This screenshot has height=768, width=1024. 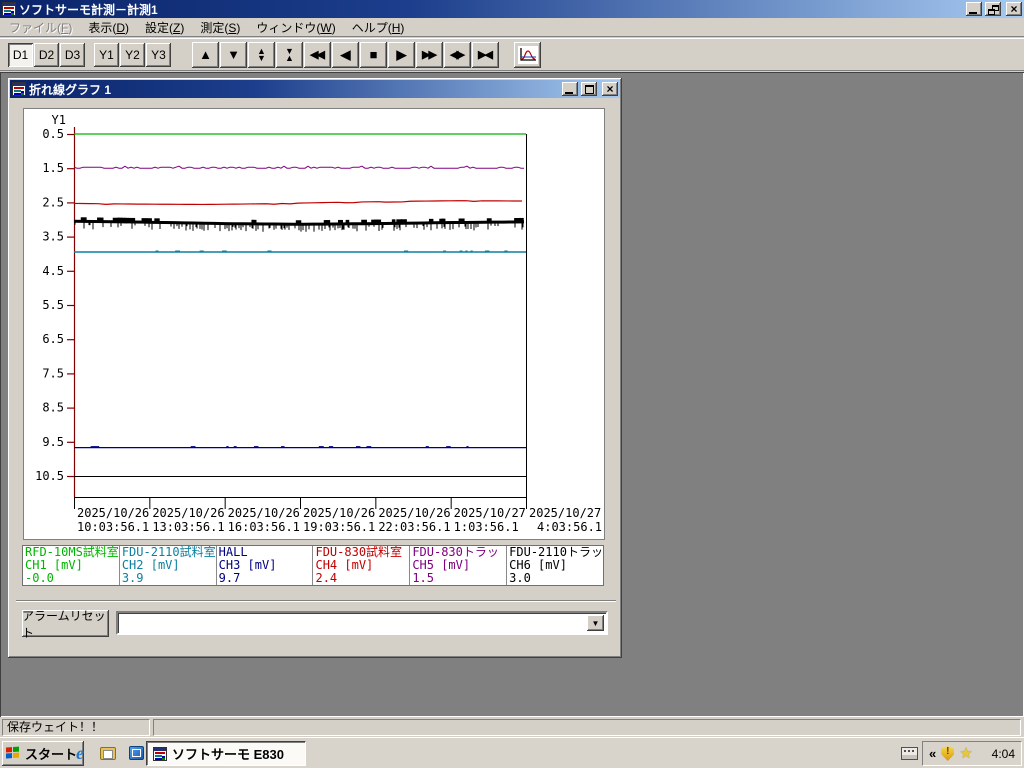 What do you see at coordinates (414, 527) in the screenshot?
I see `svg-text: 22:03:56.1` at bounding box center [414, 527].